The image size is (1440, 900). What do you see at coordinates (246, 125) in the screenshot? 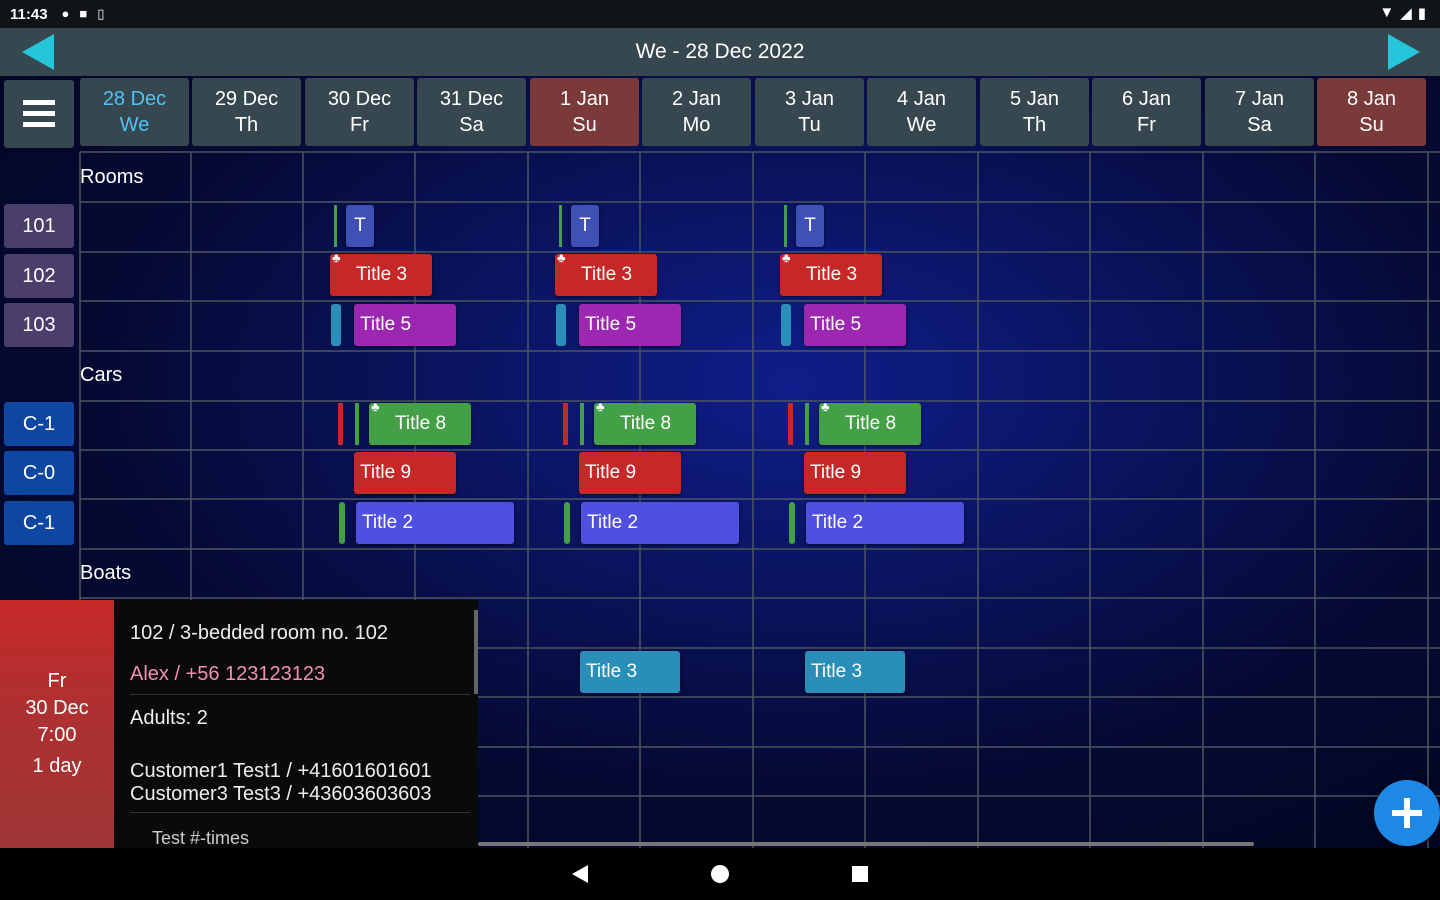
I see `day-of-week: Th` at bounding box center [246, 125].